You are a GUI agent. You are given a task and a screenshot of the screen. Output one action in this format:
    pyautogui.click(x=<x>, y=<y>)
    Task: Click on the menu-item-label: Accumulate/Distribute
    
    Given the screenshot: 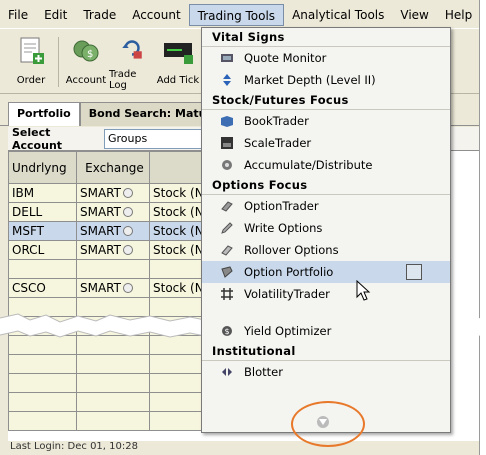 What is the action you would take?
    pyautogui.click(x=308, y=165)
    